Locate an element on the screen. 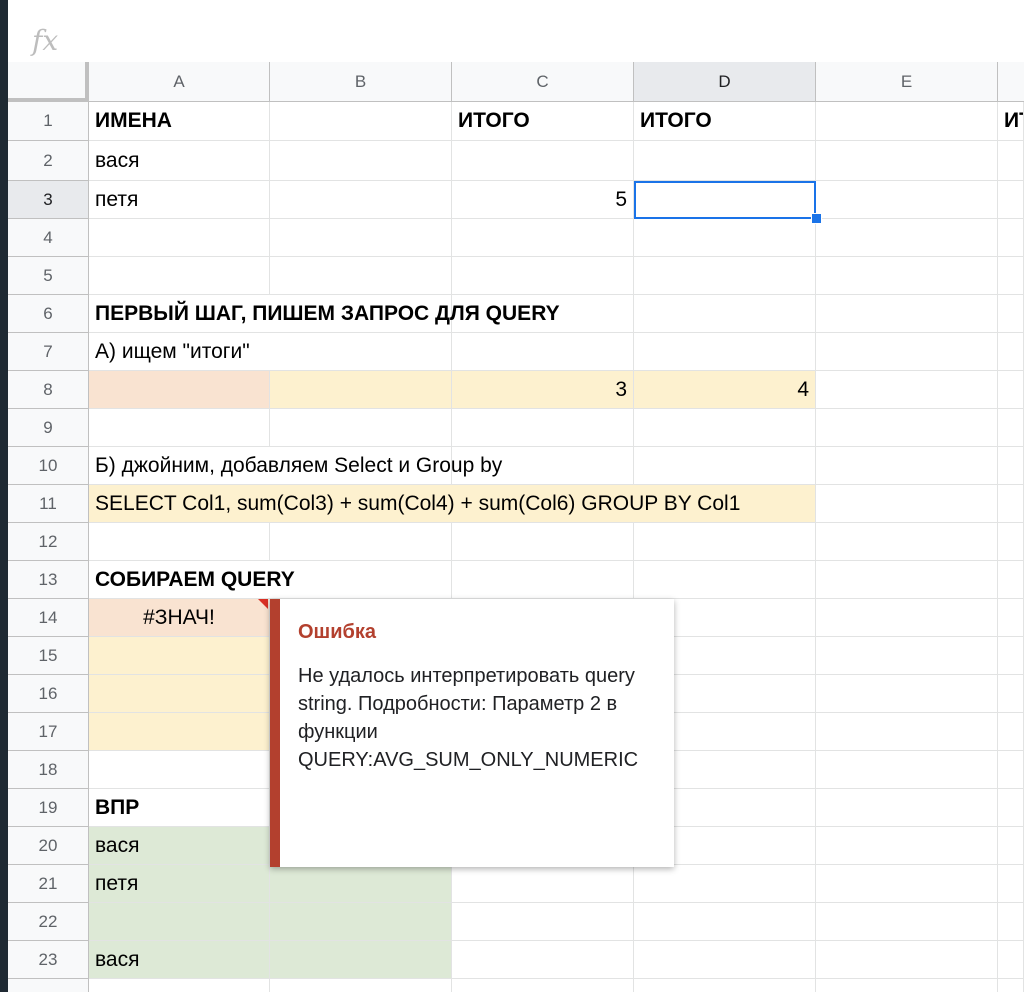  row-header-19: 19 is located at coordinates (48, 808).